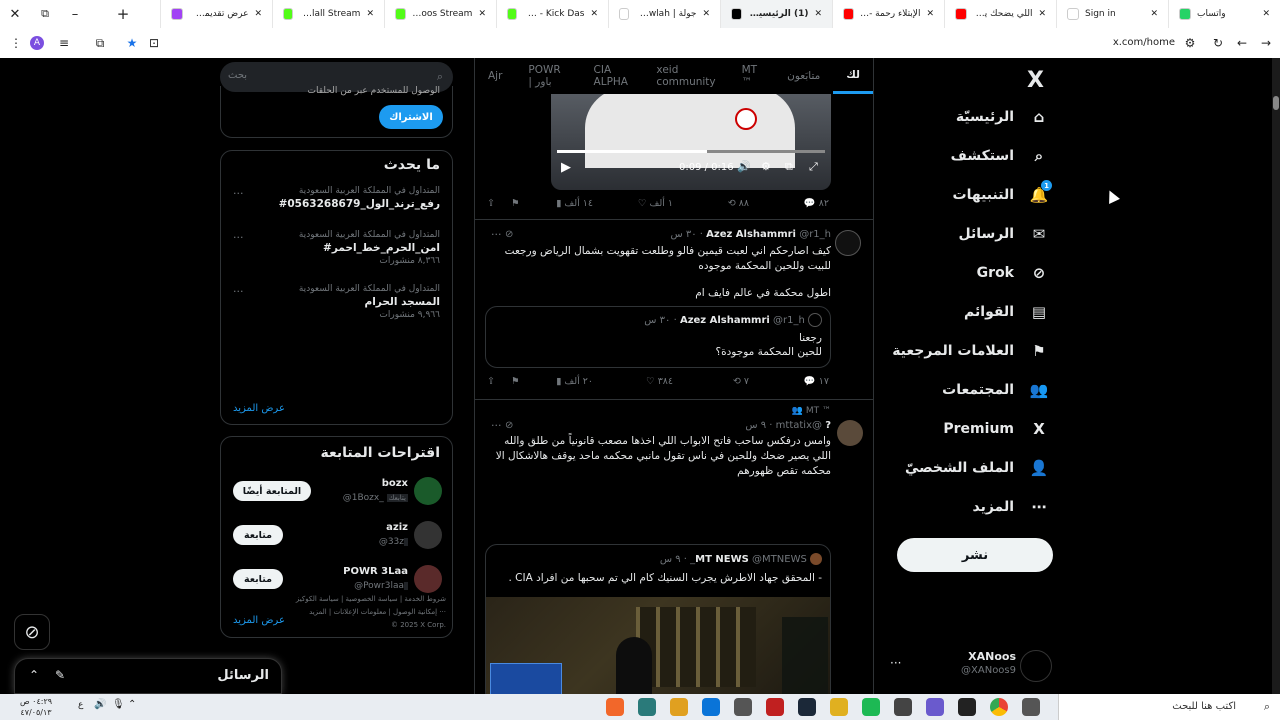  Describe the element at coordinates (375, 491) in the screenshot. I see `follow-user: bozx @1Bozx_ يتابعك` at that location.